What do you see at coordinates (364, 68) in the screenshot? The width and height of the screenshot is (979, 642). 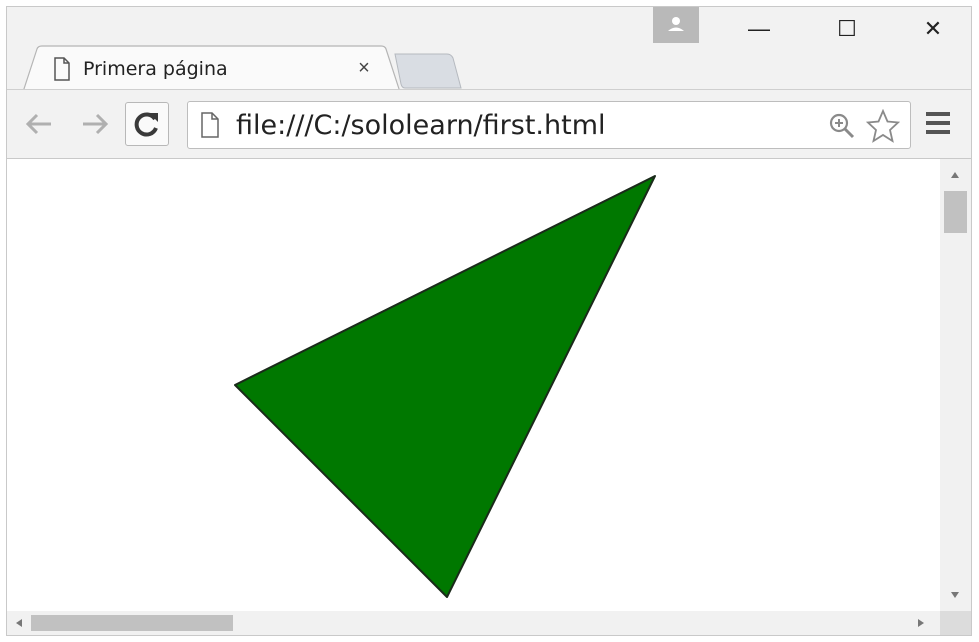 I see `tab-close-button: ×` at bounding box center [364, 68].